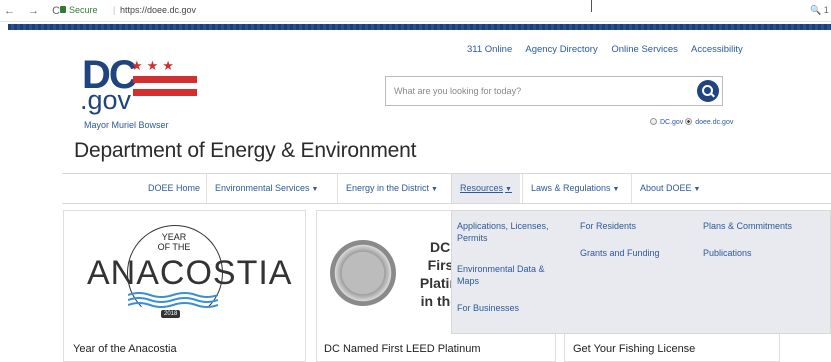 This screenshot has width=831, height=362. Describe the element at coordinates (262, 188) in the screenshot. I see `nav-label: Environmental Services` at that location.